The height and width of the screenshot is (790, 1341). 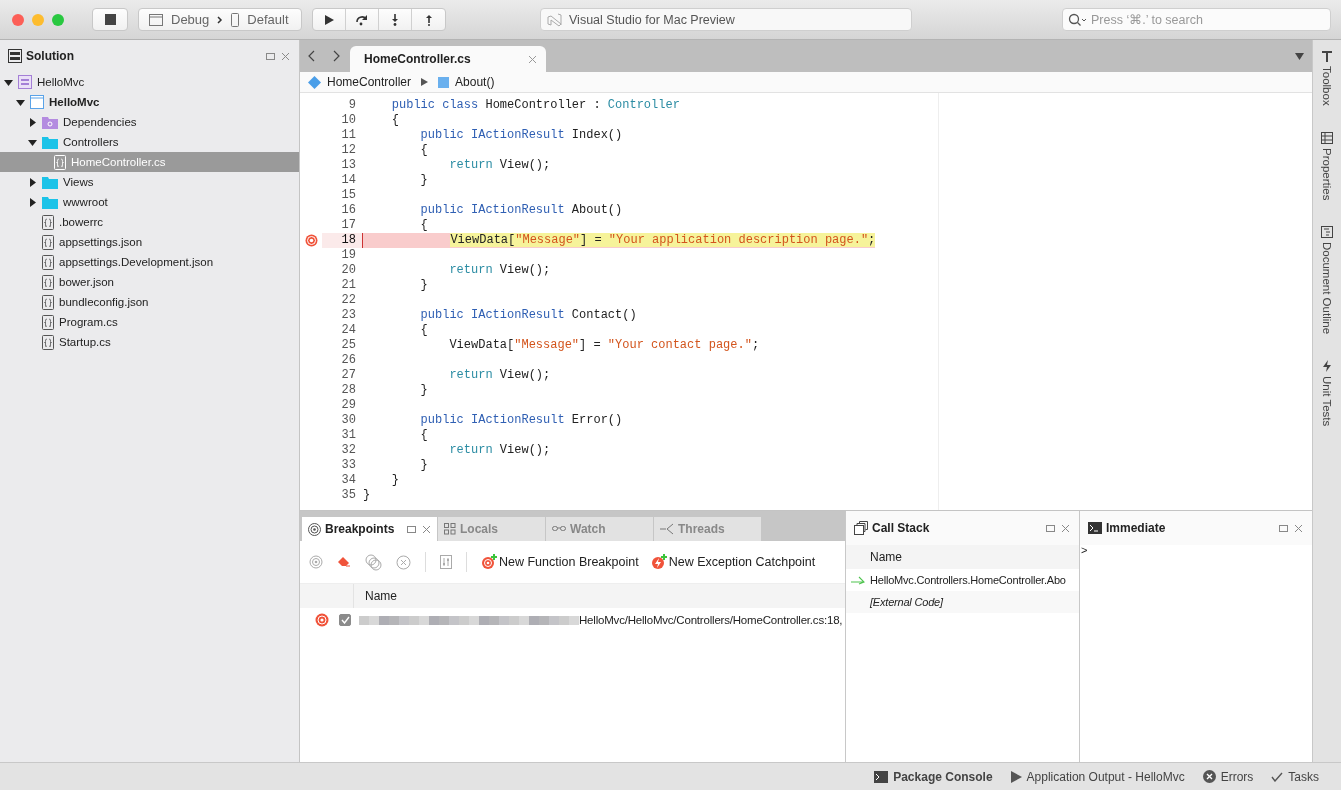 What do you see at coordinates (373, 562) in the screenshot?
I see `toggle-all-breakpoints-button` at bounding box center [373, 562].